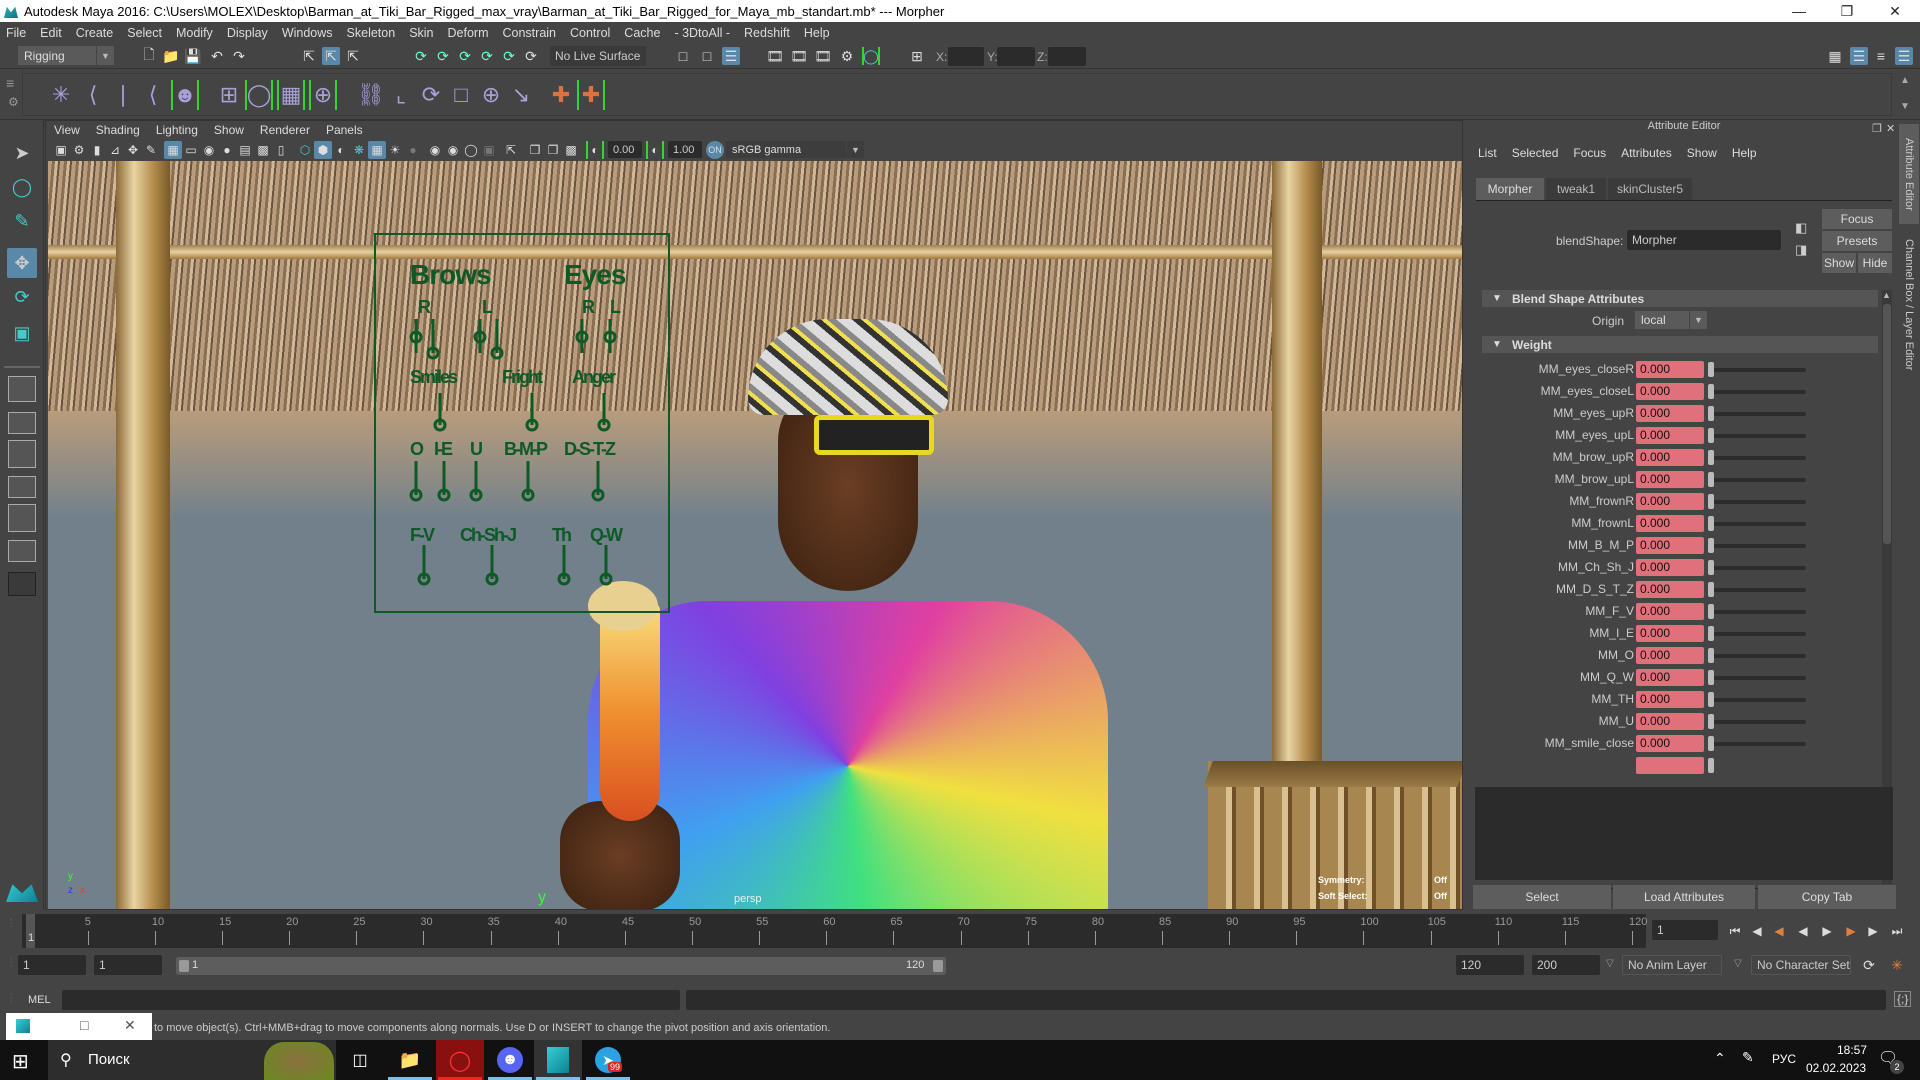 This screenshot has width=1920, height=1080. I want to click on ae-menu-focus: Focus, so click(1589, 153).